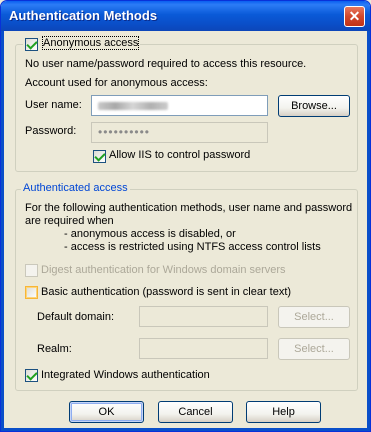 The height and width of the screenshot is (432, 371). Describe the element at coordinates (116, 83) in the screenshot. I see `account-heading: Account used for anonymous access:` at that location.